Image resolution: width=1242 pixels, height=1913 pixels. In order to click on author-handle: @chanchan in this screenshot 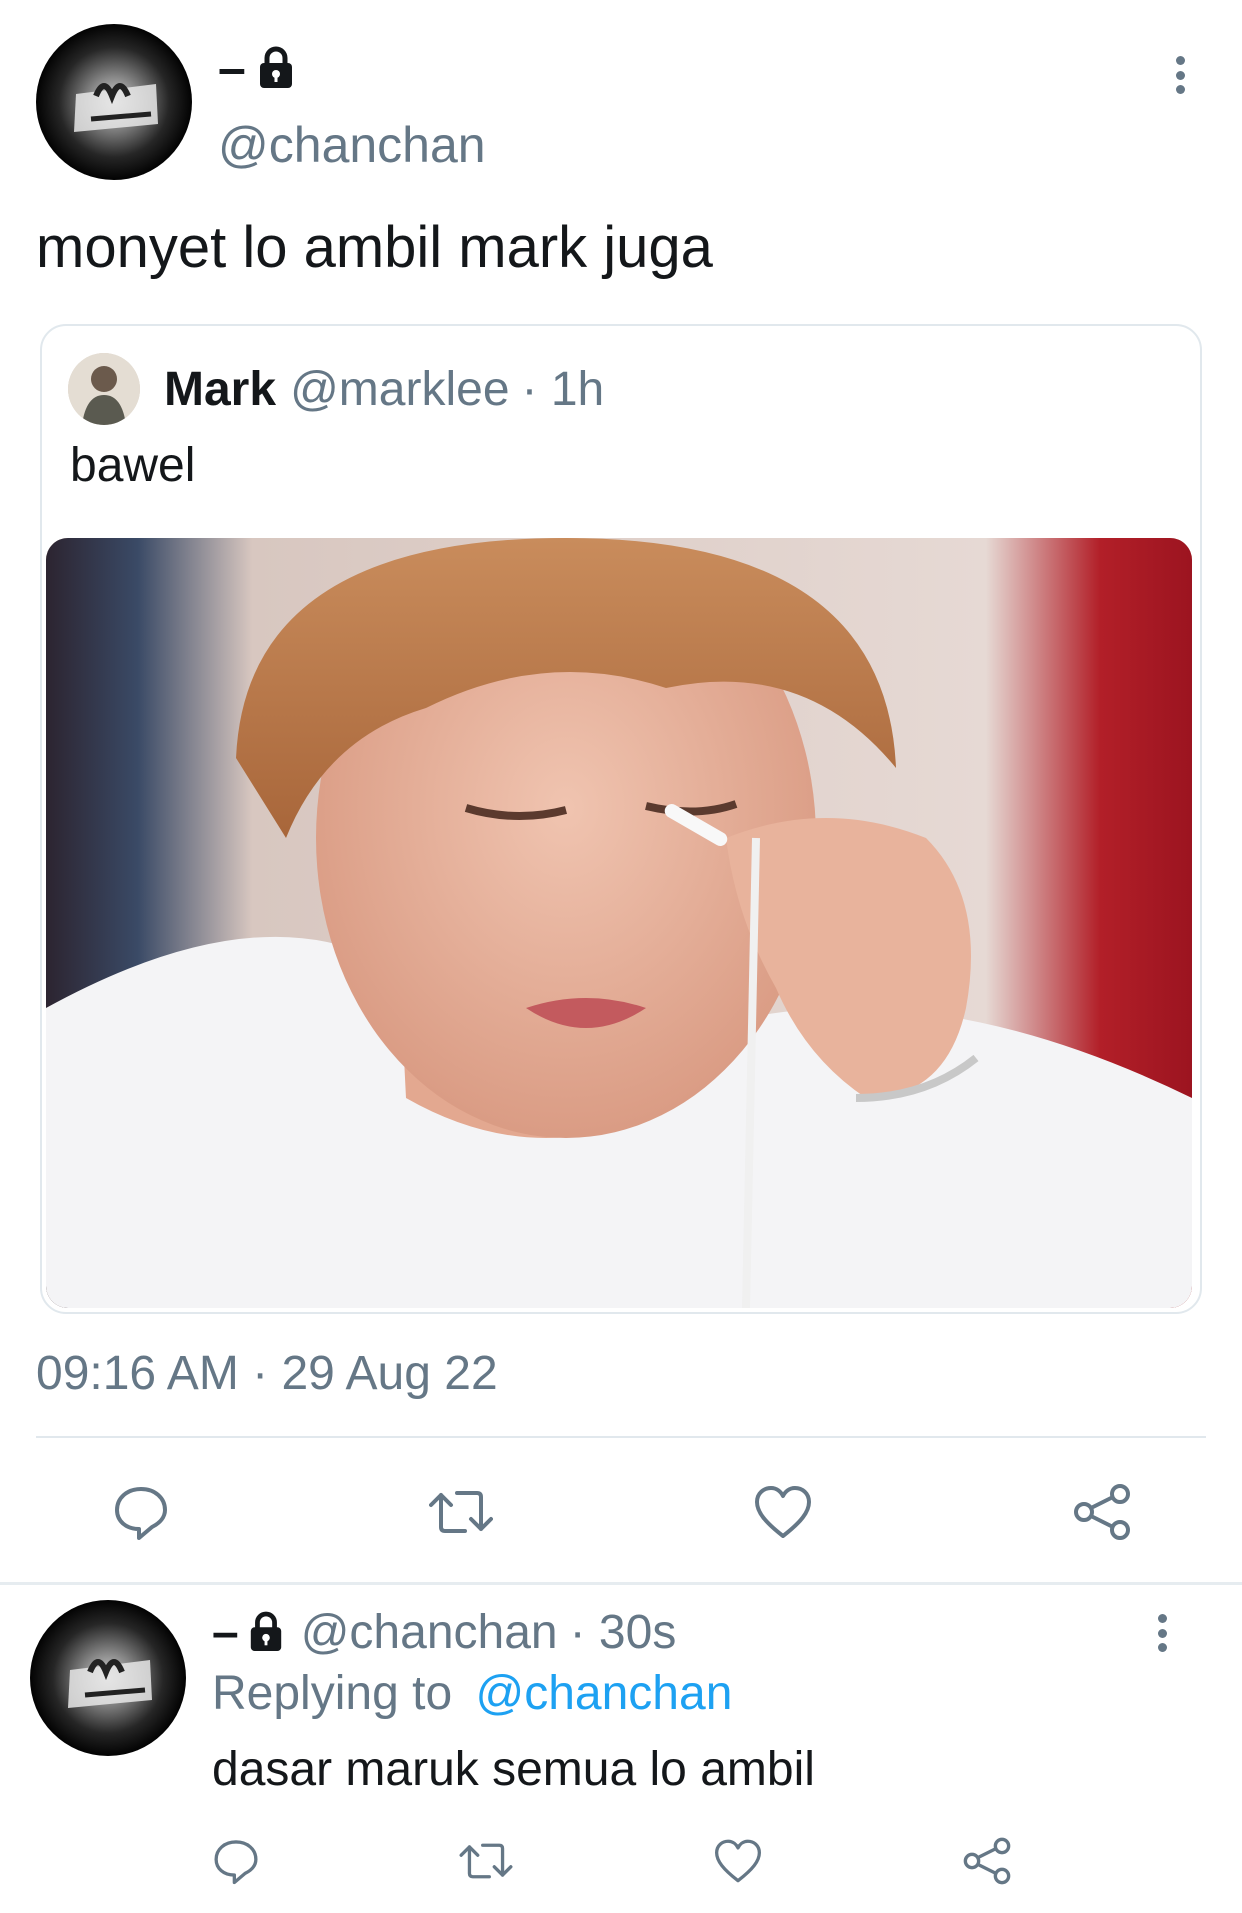, I will do `click(352, 145)`.